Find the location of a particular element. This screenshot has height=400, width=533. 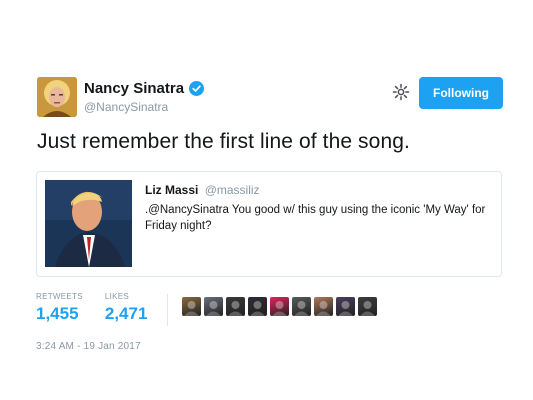

retweets-count: 1,455 is located at coordinates (57, 313).